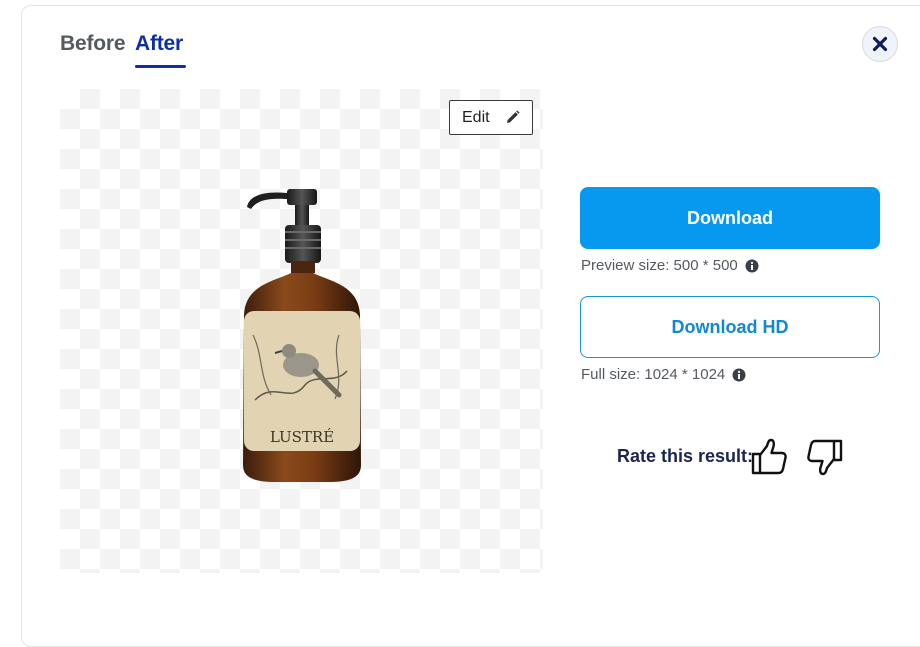 The height and width of the screenshot is (647, 920). I want to click on tab-before: Before, so click(93, 44).